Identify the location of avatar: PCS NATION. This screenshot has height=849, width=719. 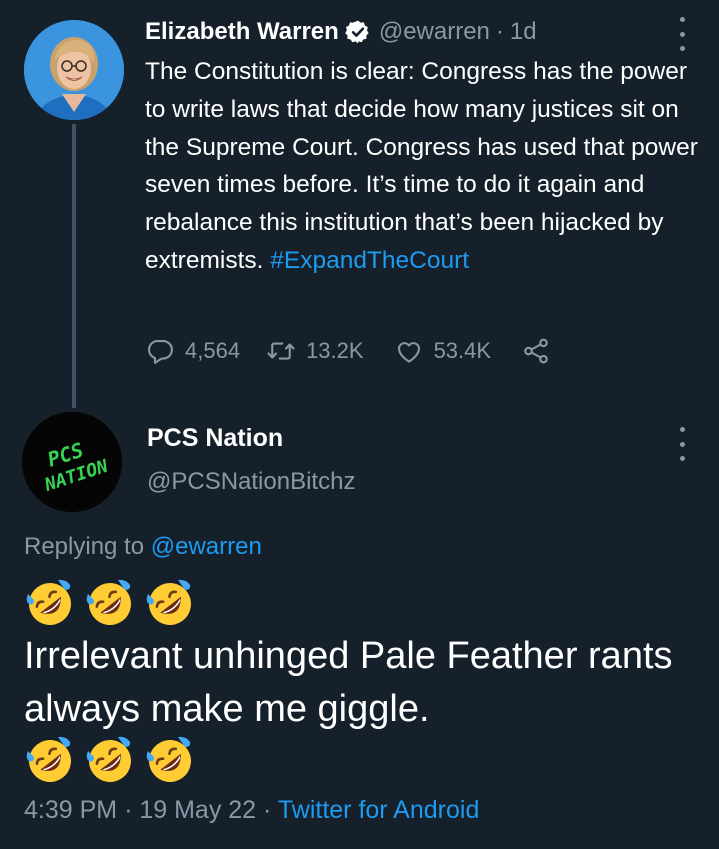
(72, 462).